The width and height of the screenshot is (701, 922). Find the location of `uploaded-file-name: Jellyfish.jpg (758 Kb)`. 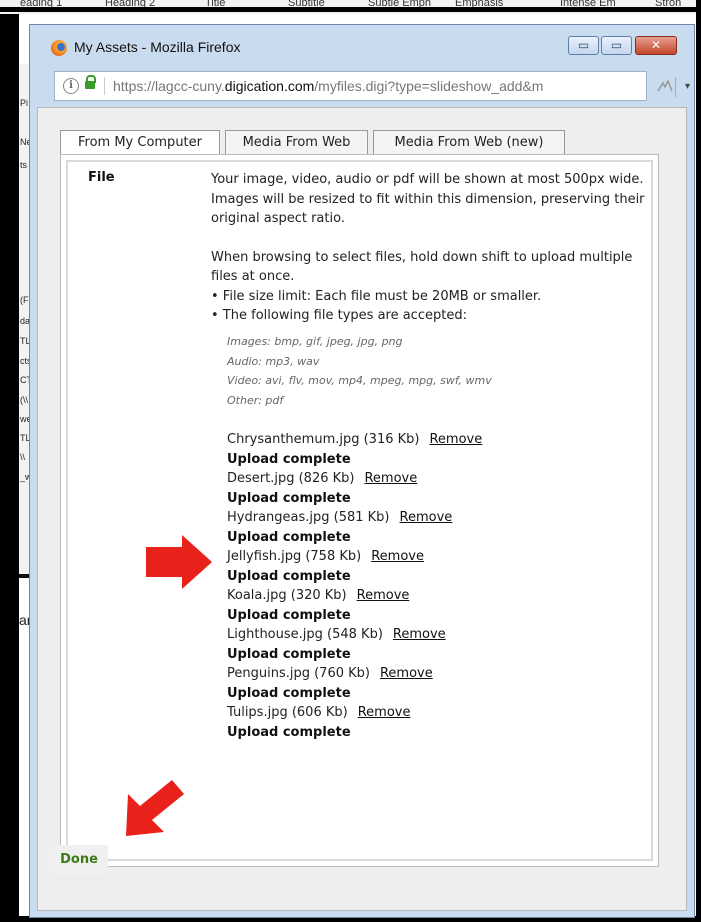

uploaded-file-name: Jellyfish.jpg (758 Kb) is located at coordinates (294, 556).